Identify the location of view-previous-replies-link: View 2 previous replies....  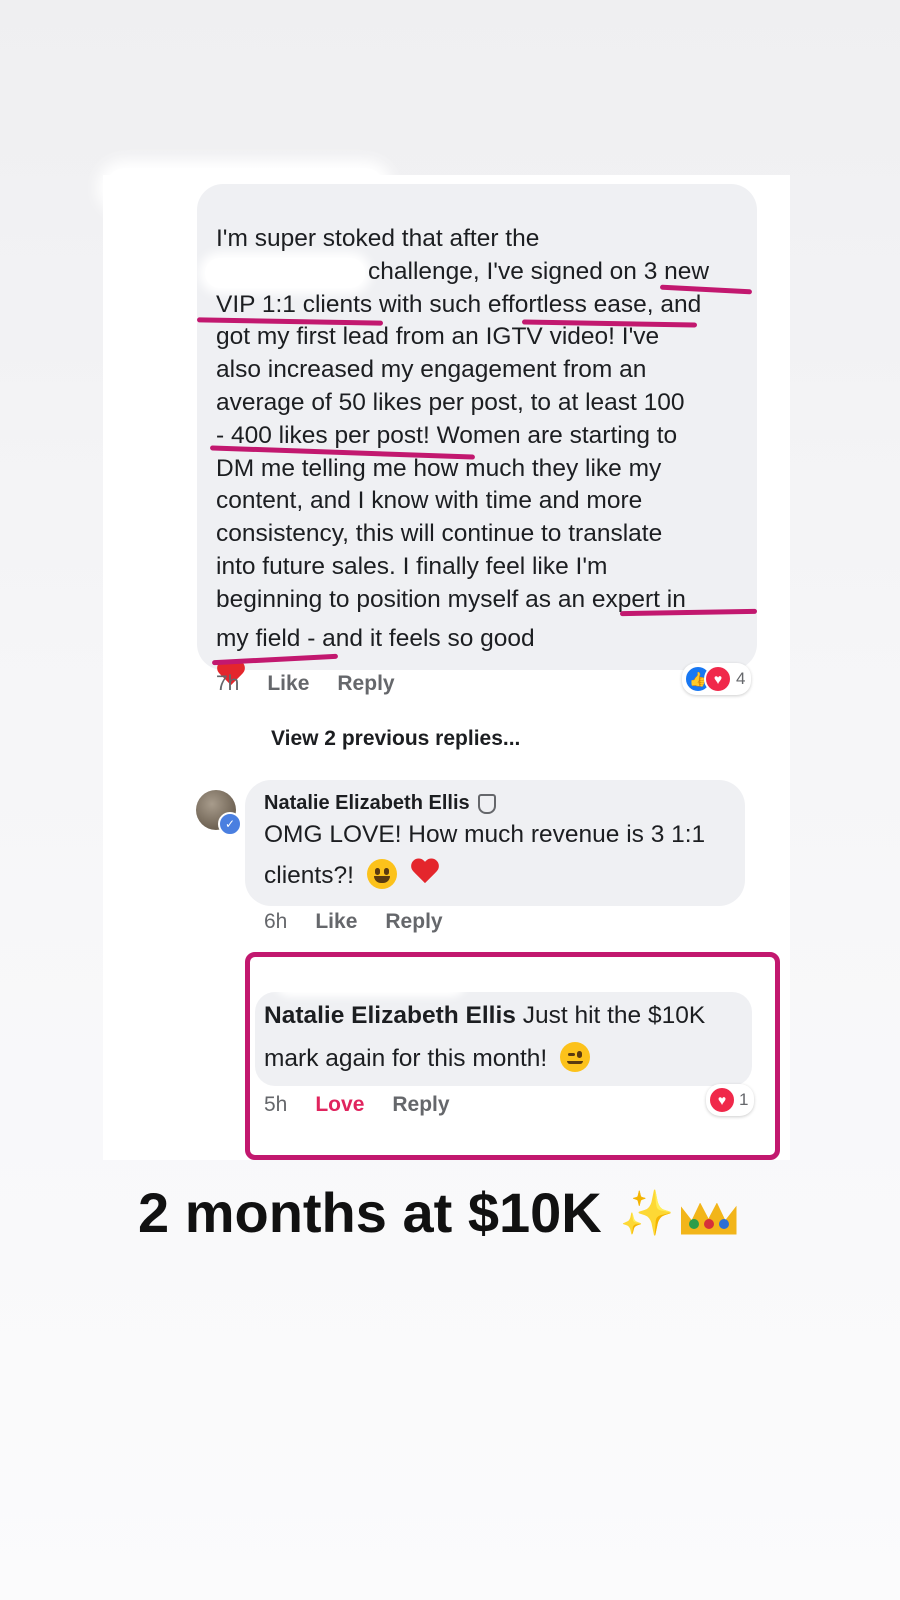
(395, 739).